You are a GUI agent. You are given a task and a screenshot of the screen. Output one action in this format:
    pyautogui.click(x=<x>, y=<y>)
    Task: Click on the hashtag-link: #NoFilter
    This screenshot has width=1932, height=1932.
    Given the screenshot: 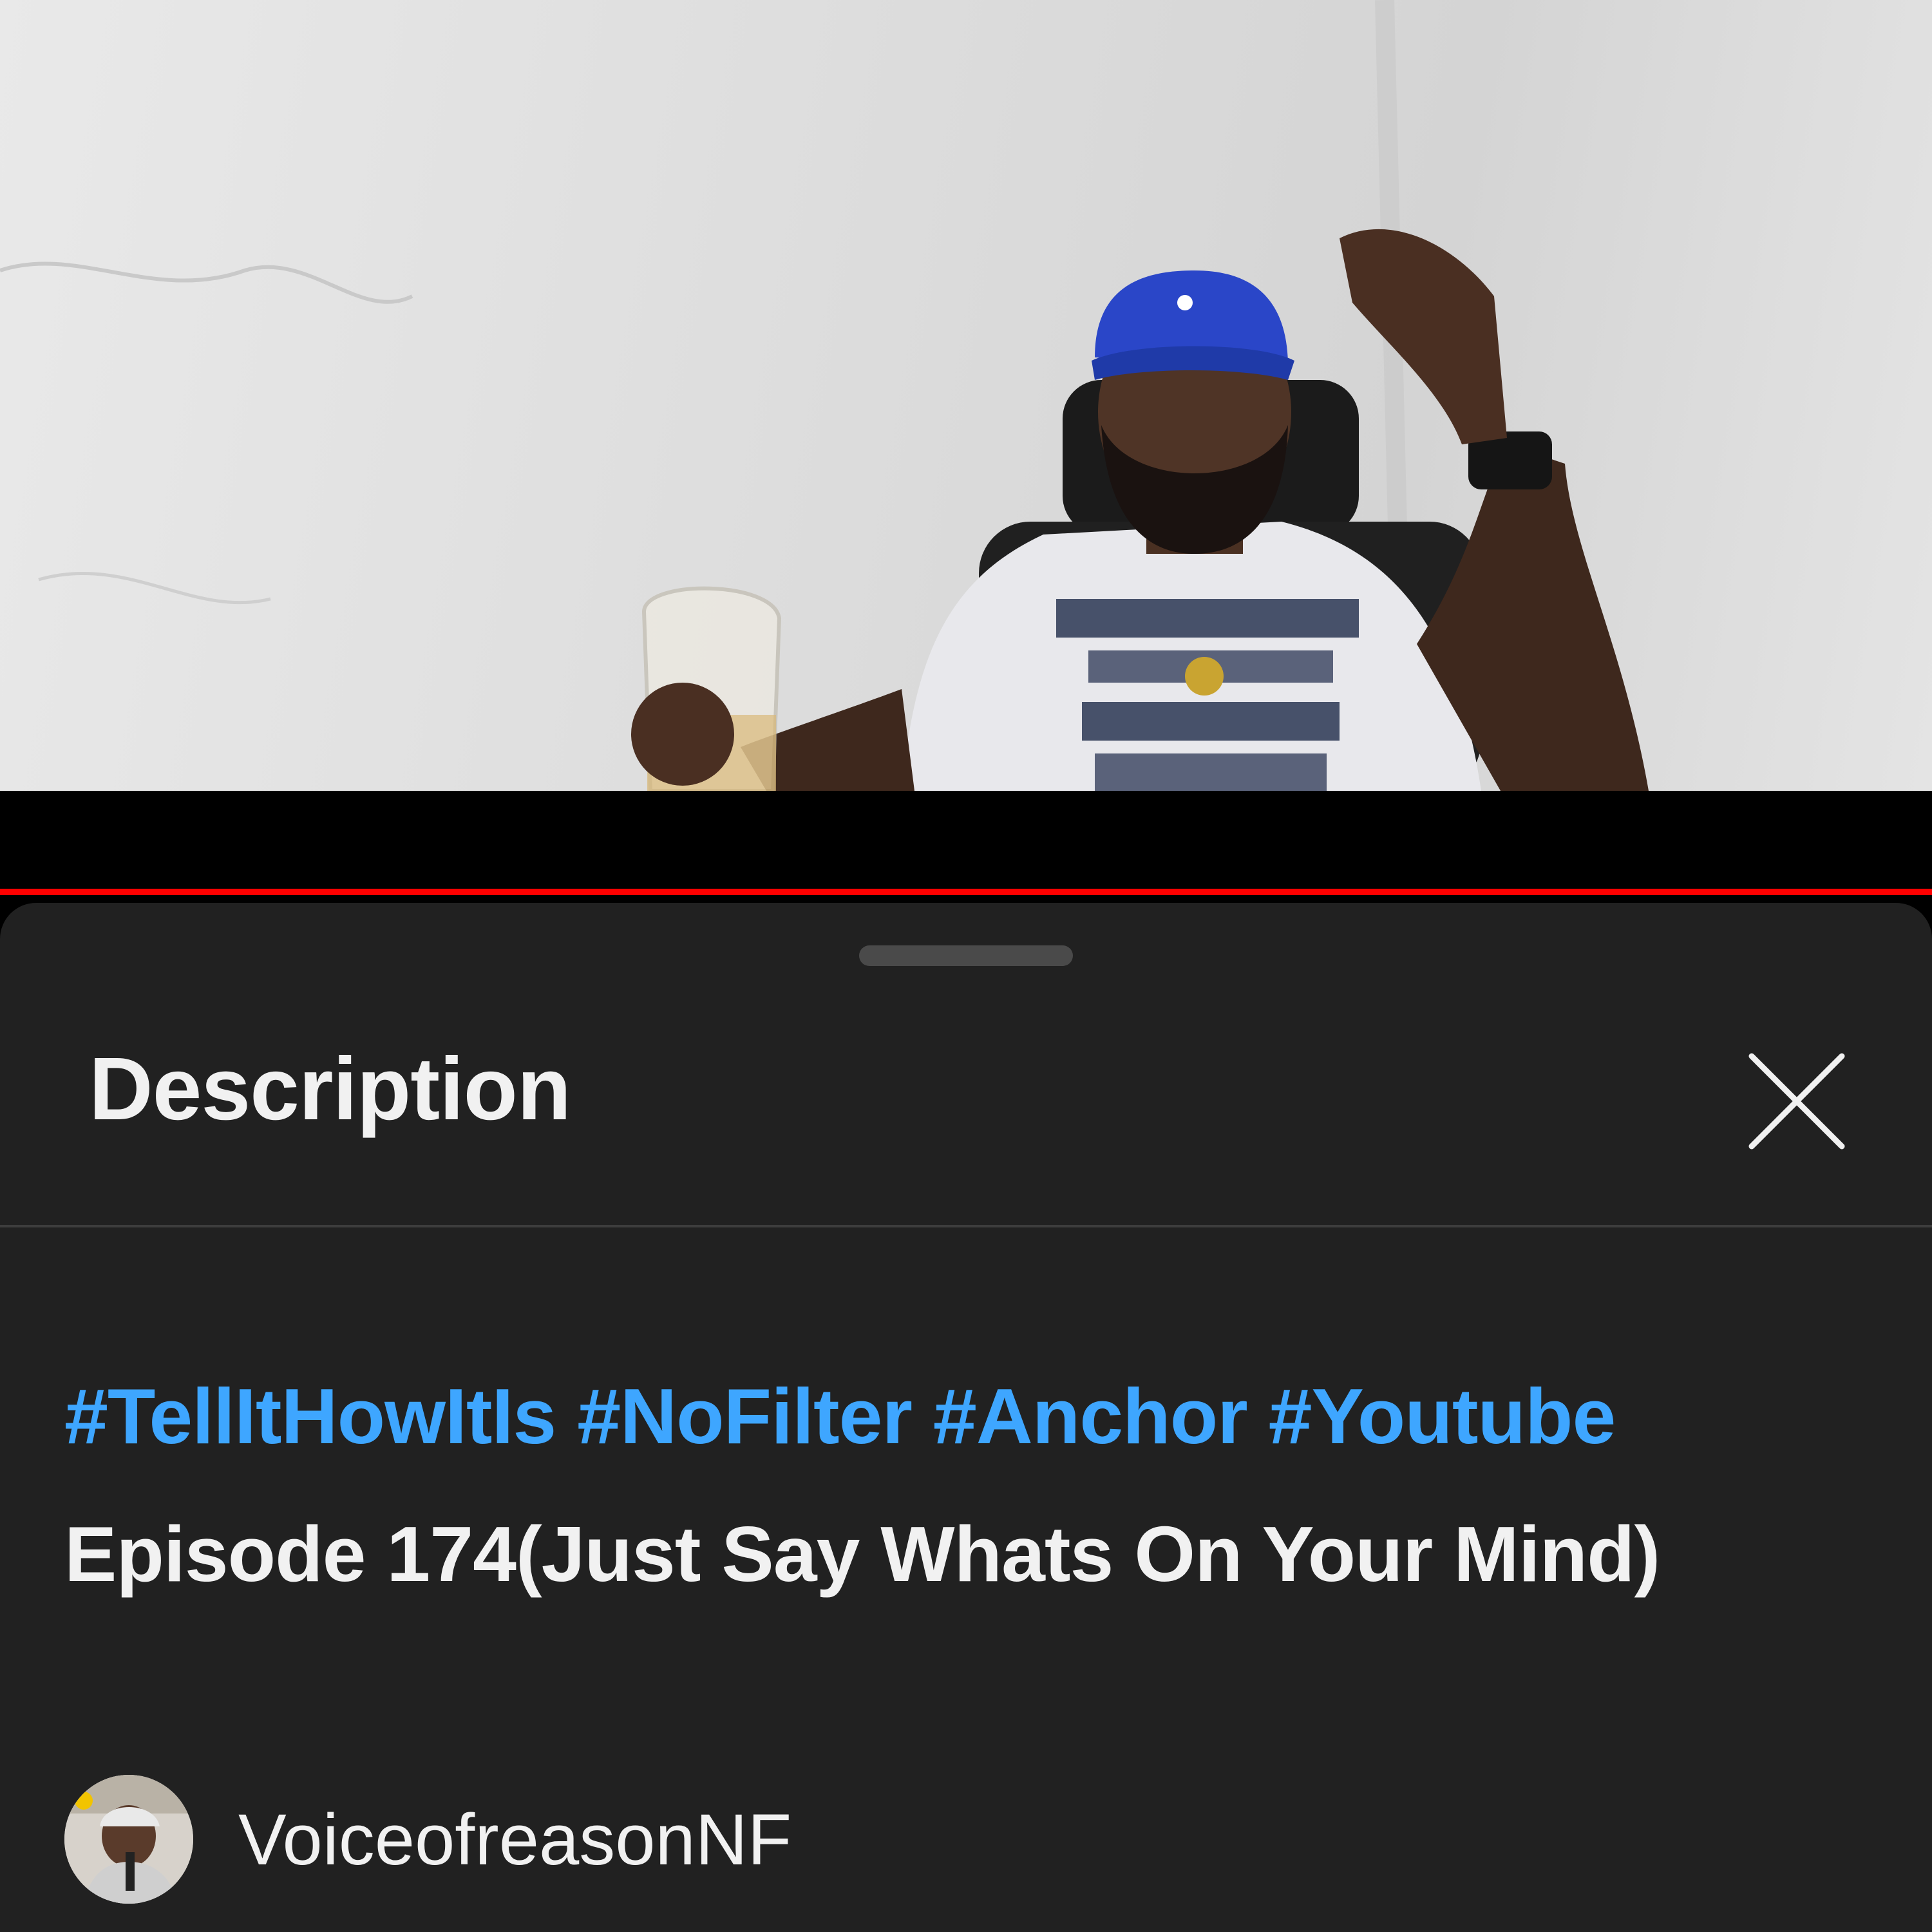 What is the action you would take?
    pyautogui.click(x=745, y=1416)
    